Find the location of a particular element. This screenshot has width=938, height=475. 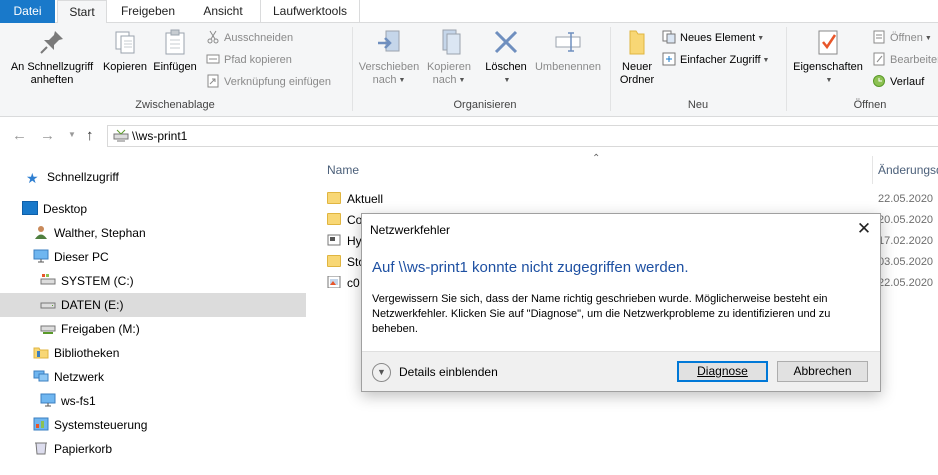

nav-item-schnellzugriff: ★ Schnellzugriff is located at coordinates (72, 177).